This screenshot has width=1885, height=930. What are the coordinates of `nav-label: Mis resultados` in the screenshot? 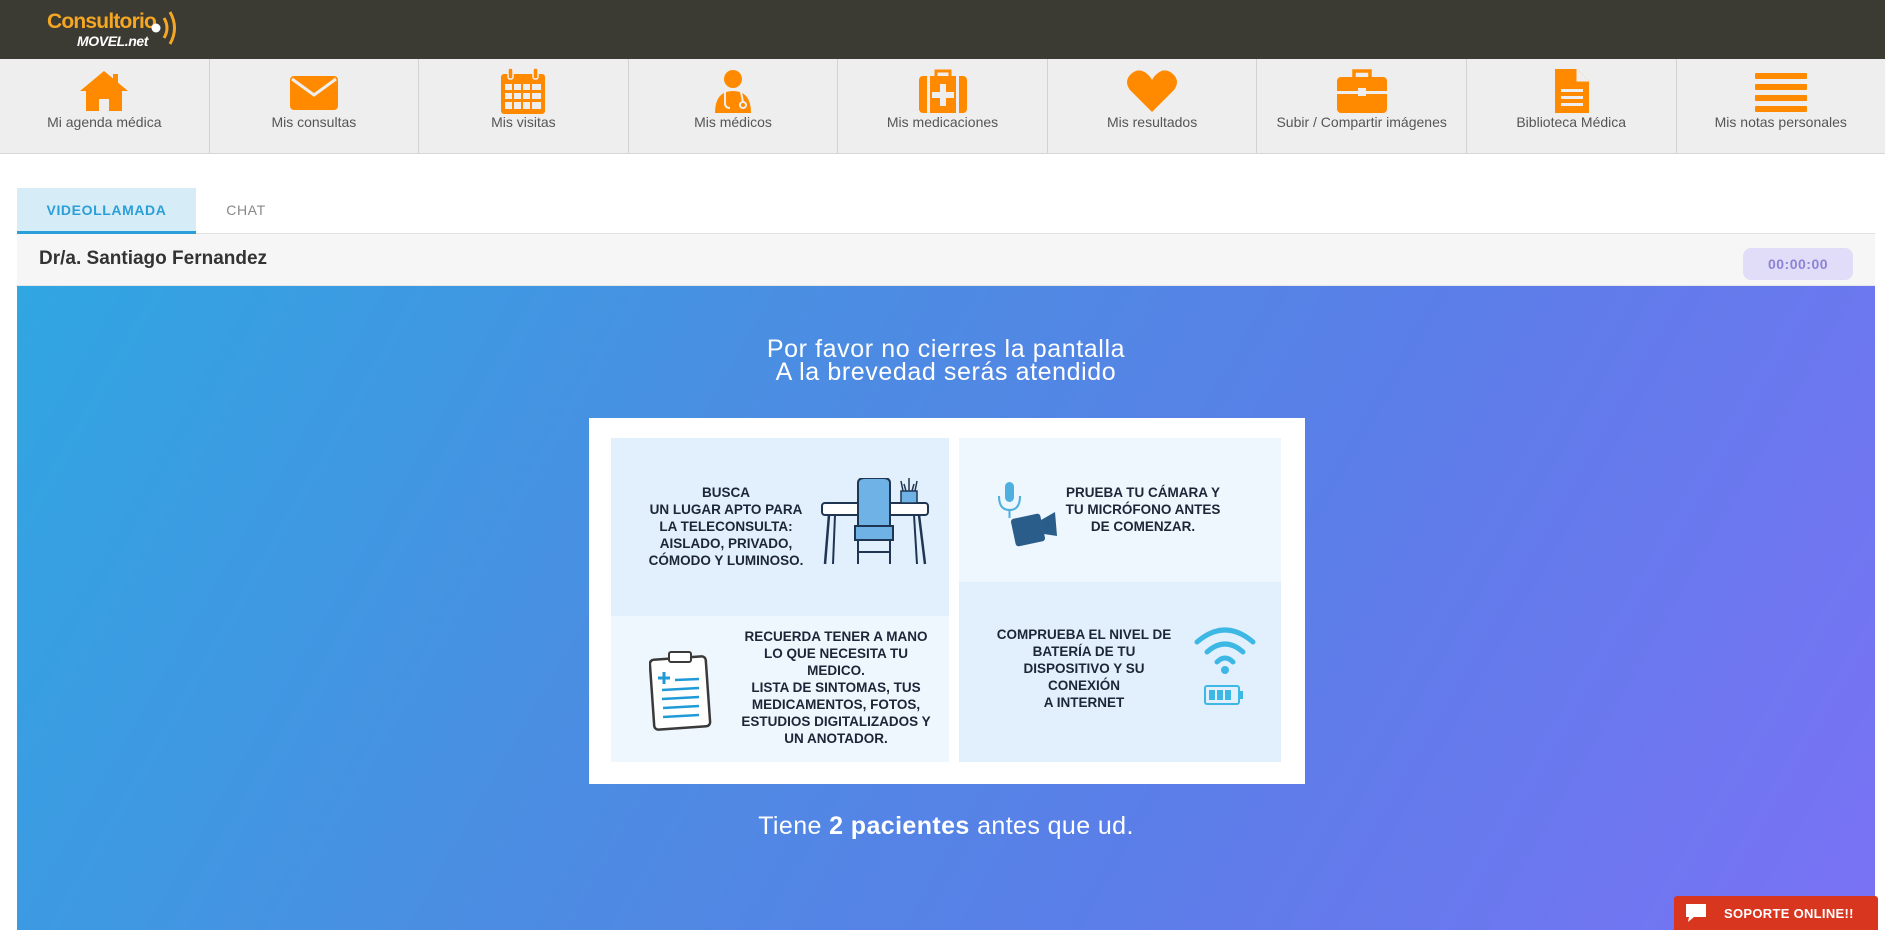 It's located at (1152, 122).